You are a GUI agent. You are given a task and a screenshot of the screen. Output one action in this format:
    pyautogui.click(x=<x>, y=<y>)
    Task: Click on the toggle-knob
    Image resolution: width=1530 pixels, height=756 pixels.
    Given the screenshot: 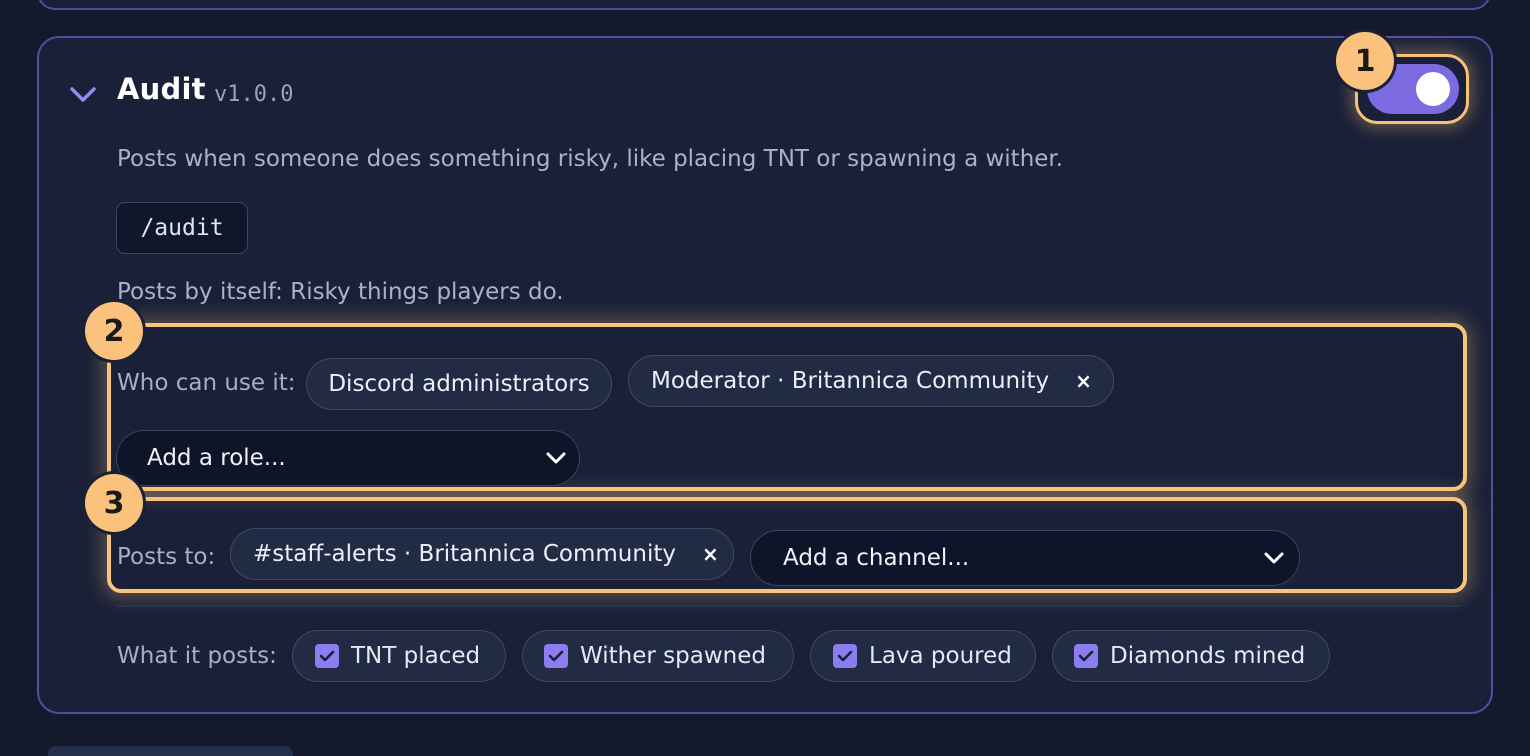 What is the action you would take?
    pyautogui.click(x=1433, y=89)
    